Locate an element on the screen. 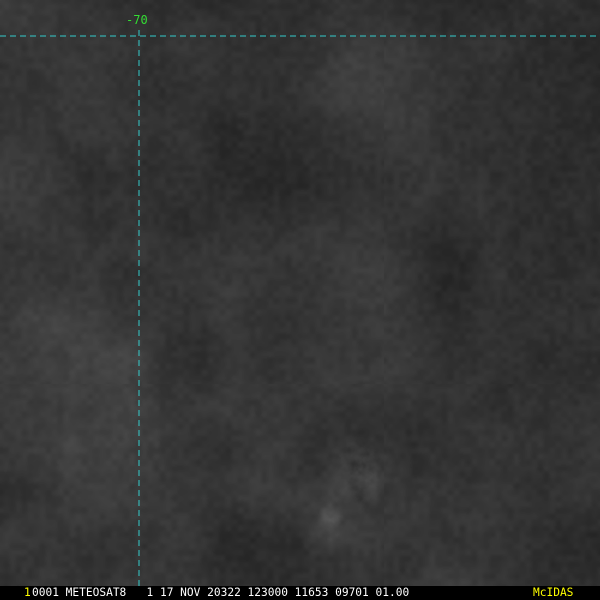 Image resolution: width=600 pixels, height=600 pixels. mcidas-brand-label: McIDAS is located at coordinates (553, 592).